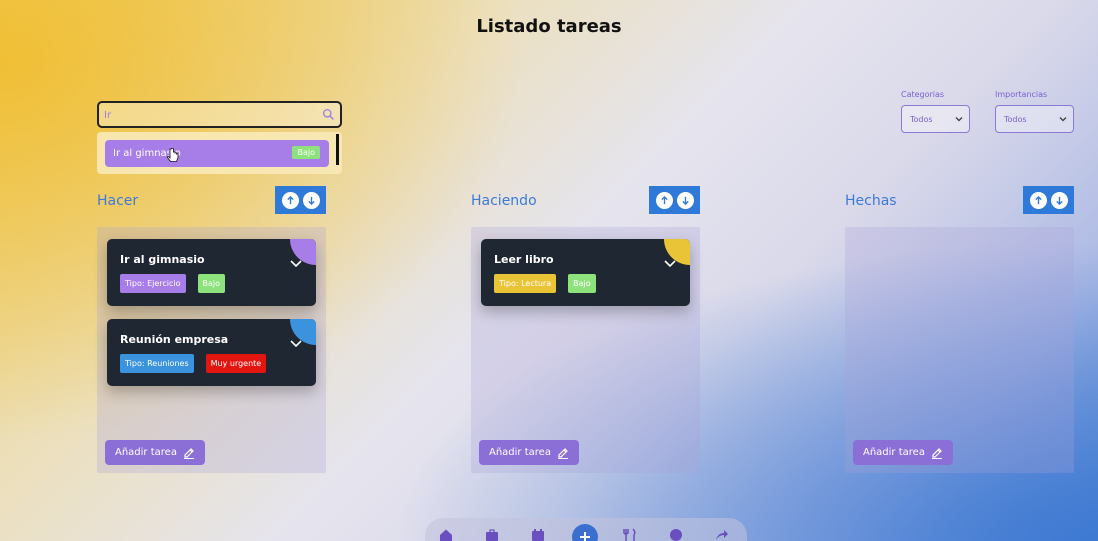 This screenshot has height=541, width=1098. Describe the element at coordinates (630, 534) in the screenshot. I see `utensils-icon` at that location.